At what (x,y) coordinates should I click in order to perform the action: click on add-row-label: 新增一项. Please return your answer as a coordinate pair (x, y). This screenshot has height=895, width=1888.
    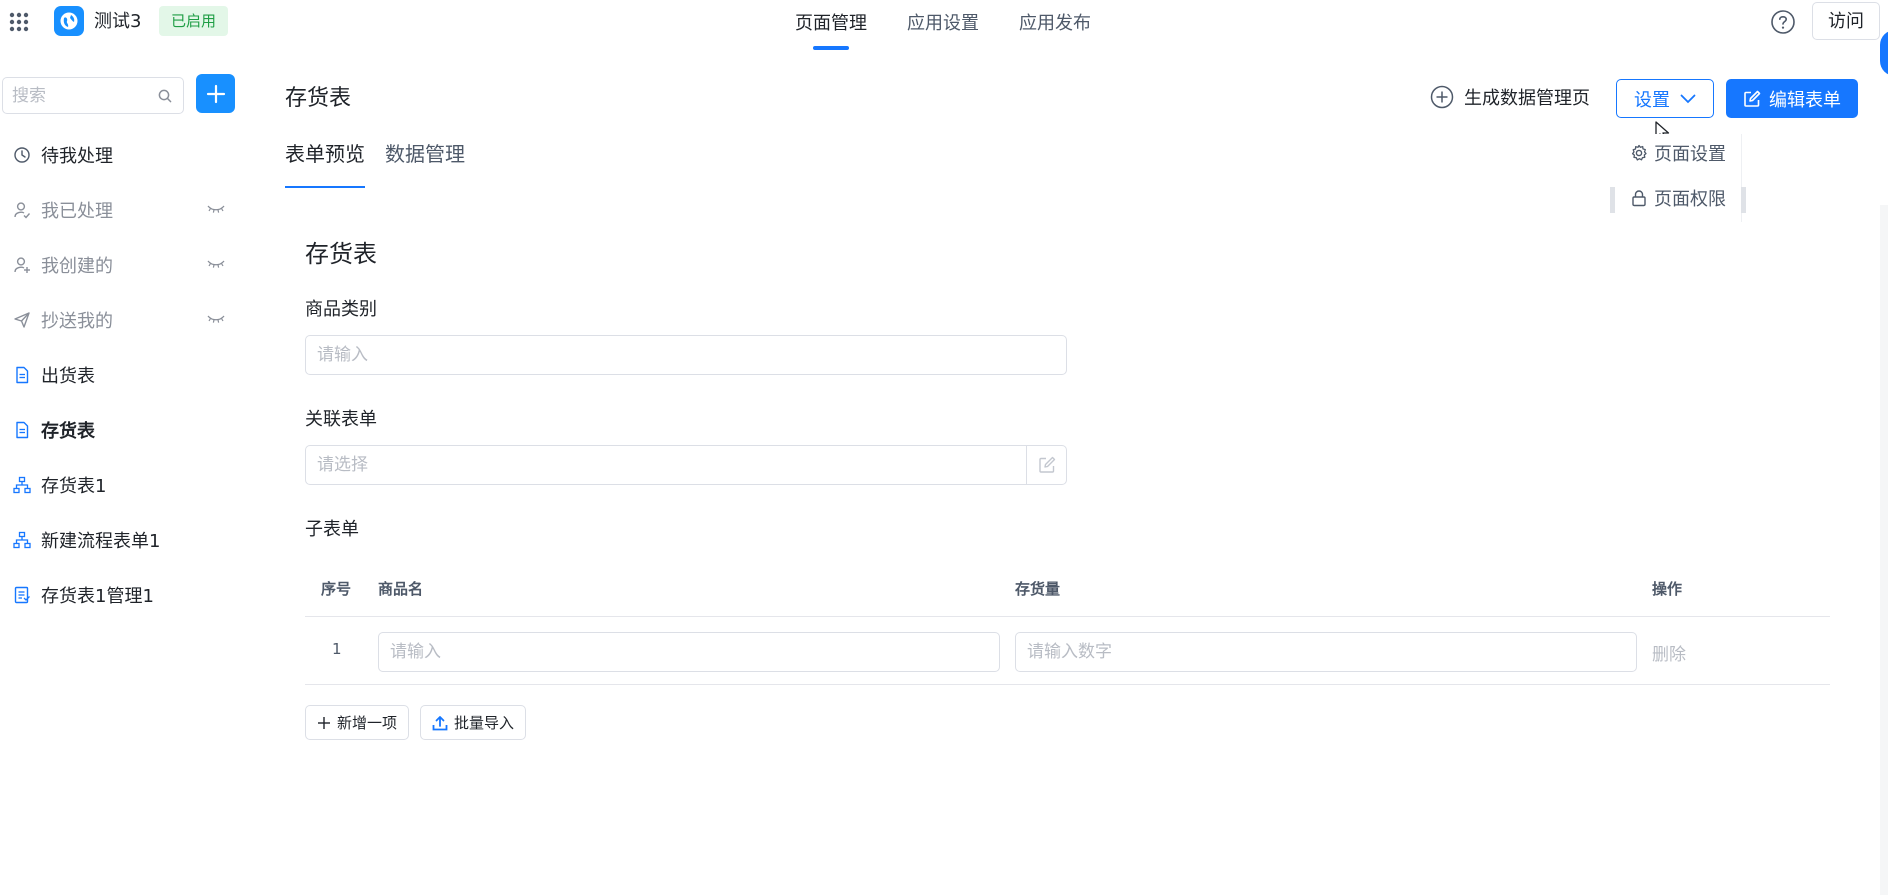
    Looking at the image, I should click on (367, 723).